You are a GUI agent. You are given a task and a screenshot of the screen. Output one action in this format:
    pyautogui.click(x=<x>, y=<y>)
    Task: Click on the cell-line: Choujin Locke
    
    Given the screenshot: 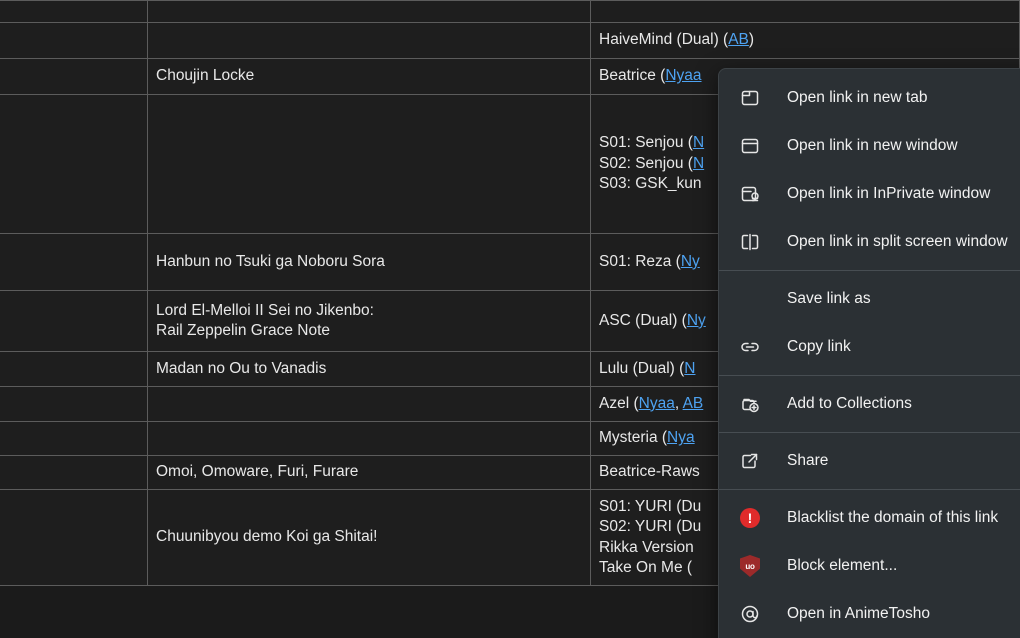 What is the action you would take?
    pyautogui.click(x=205, y=76)
    